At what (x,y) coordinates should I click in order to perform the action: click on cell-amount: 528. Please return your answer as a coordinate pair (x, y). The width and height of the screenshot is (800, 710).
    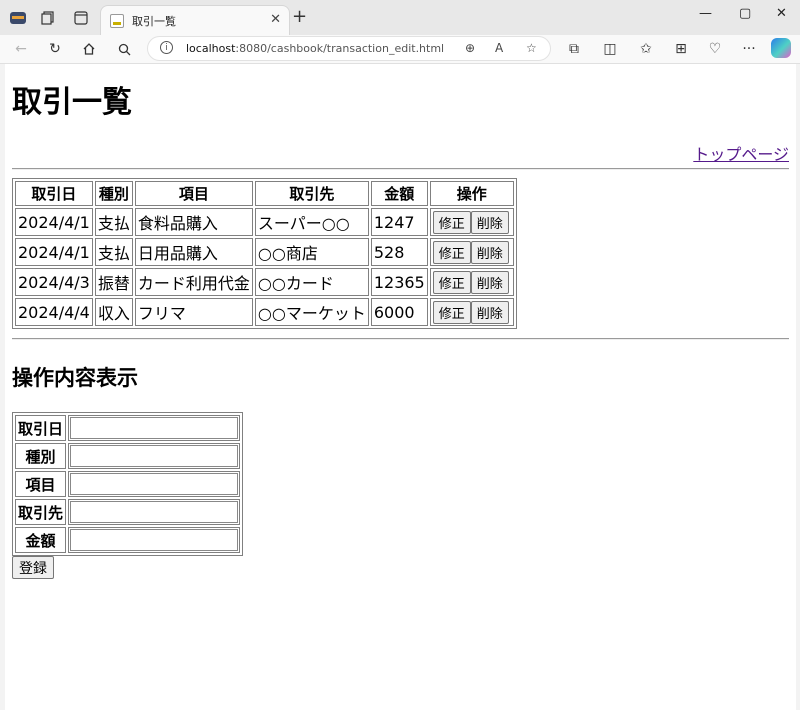
    Looking at the image, I should click on (399, 252).